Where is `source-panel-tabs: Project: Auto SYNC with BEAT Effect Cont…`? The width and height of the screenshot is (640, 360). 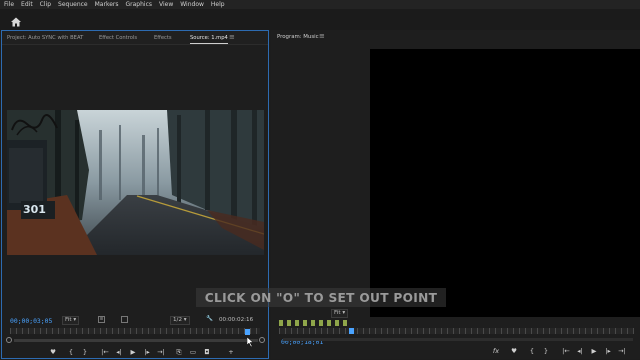 source-panel-tabs: Project: Auto SYNC with BEAT Effect Cont… is located at coordinates (135, 38).